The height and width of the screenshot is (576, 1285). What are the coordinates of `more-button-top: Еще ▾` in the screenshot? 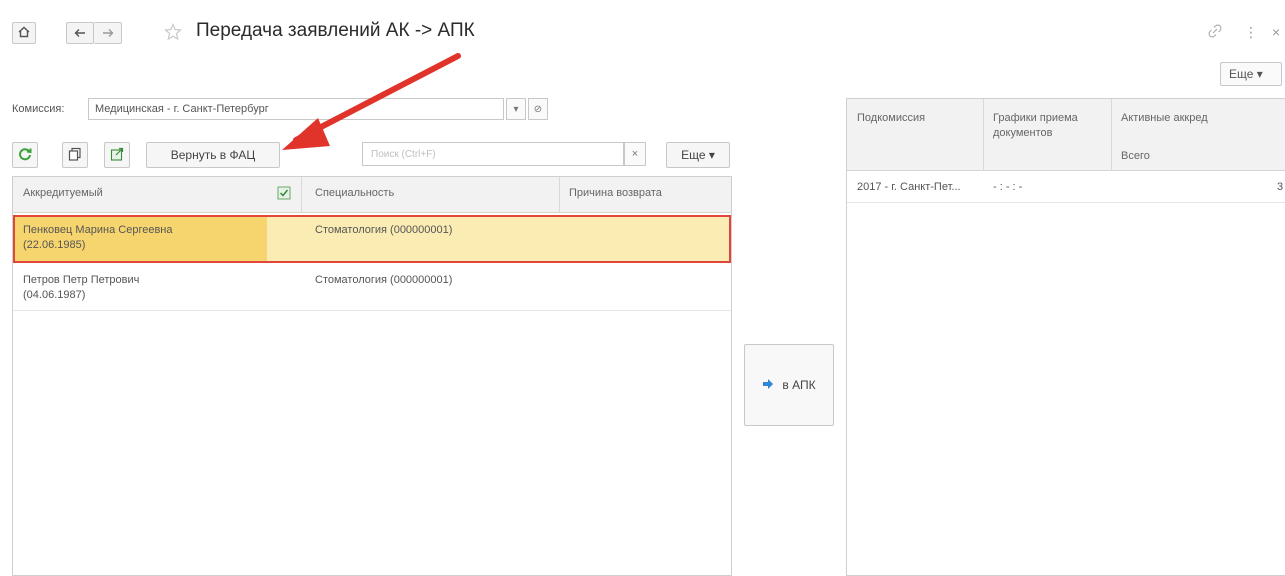 It's located at (1251, 74).